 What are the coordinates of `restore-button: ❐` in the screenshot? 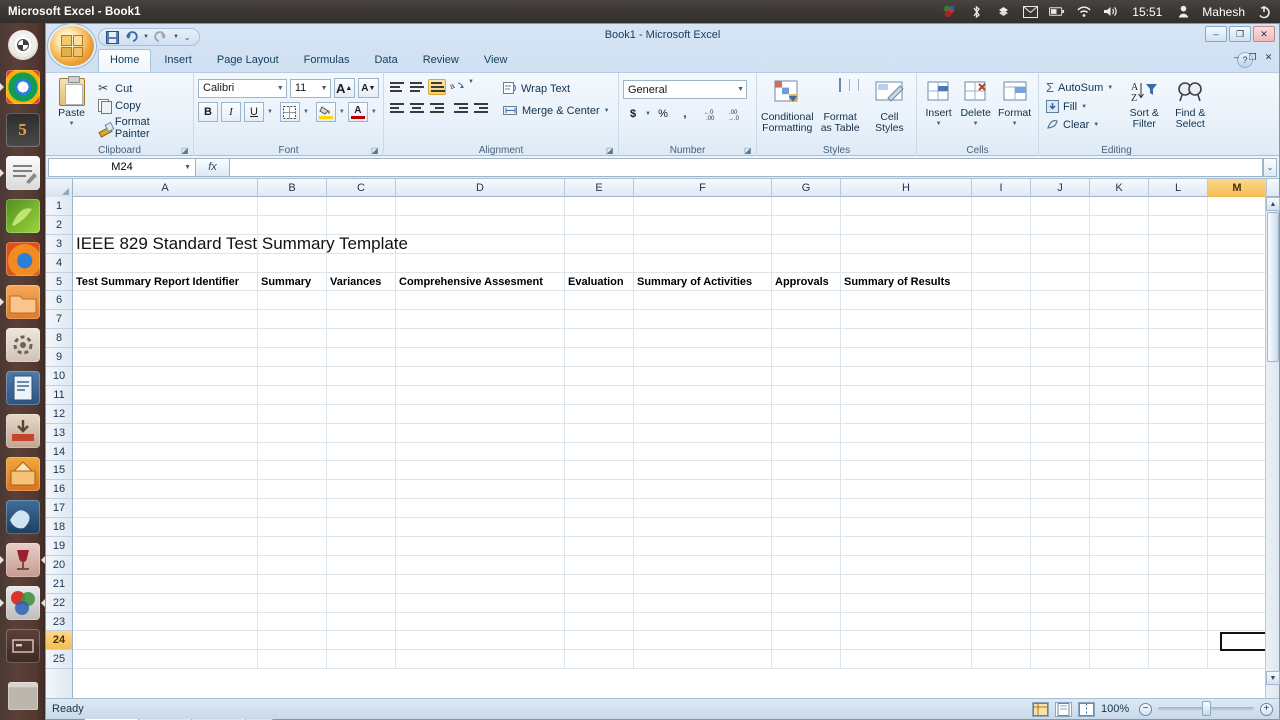 It's located at (1240, 34).